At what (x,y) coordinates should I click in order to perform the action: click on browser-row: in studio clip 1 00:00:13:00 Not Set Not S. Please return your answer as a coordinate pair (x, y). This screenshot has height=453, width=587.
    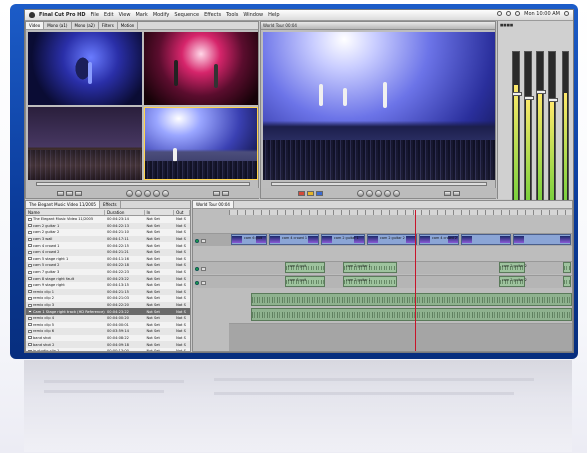
    Looking at the image, I should click on (108, 349).